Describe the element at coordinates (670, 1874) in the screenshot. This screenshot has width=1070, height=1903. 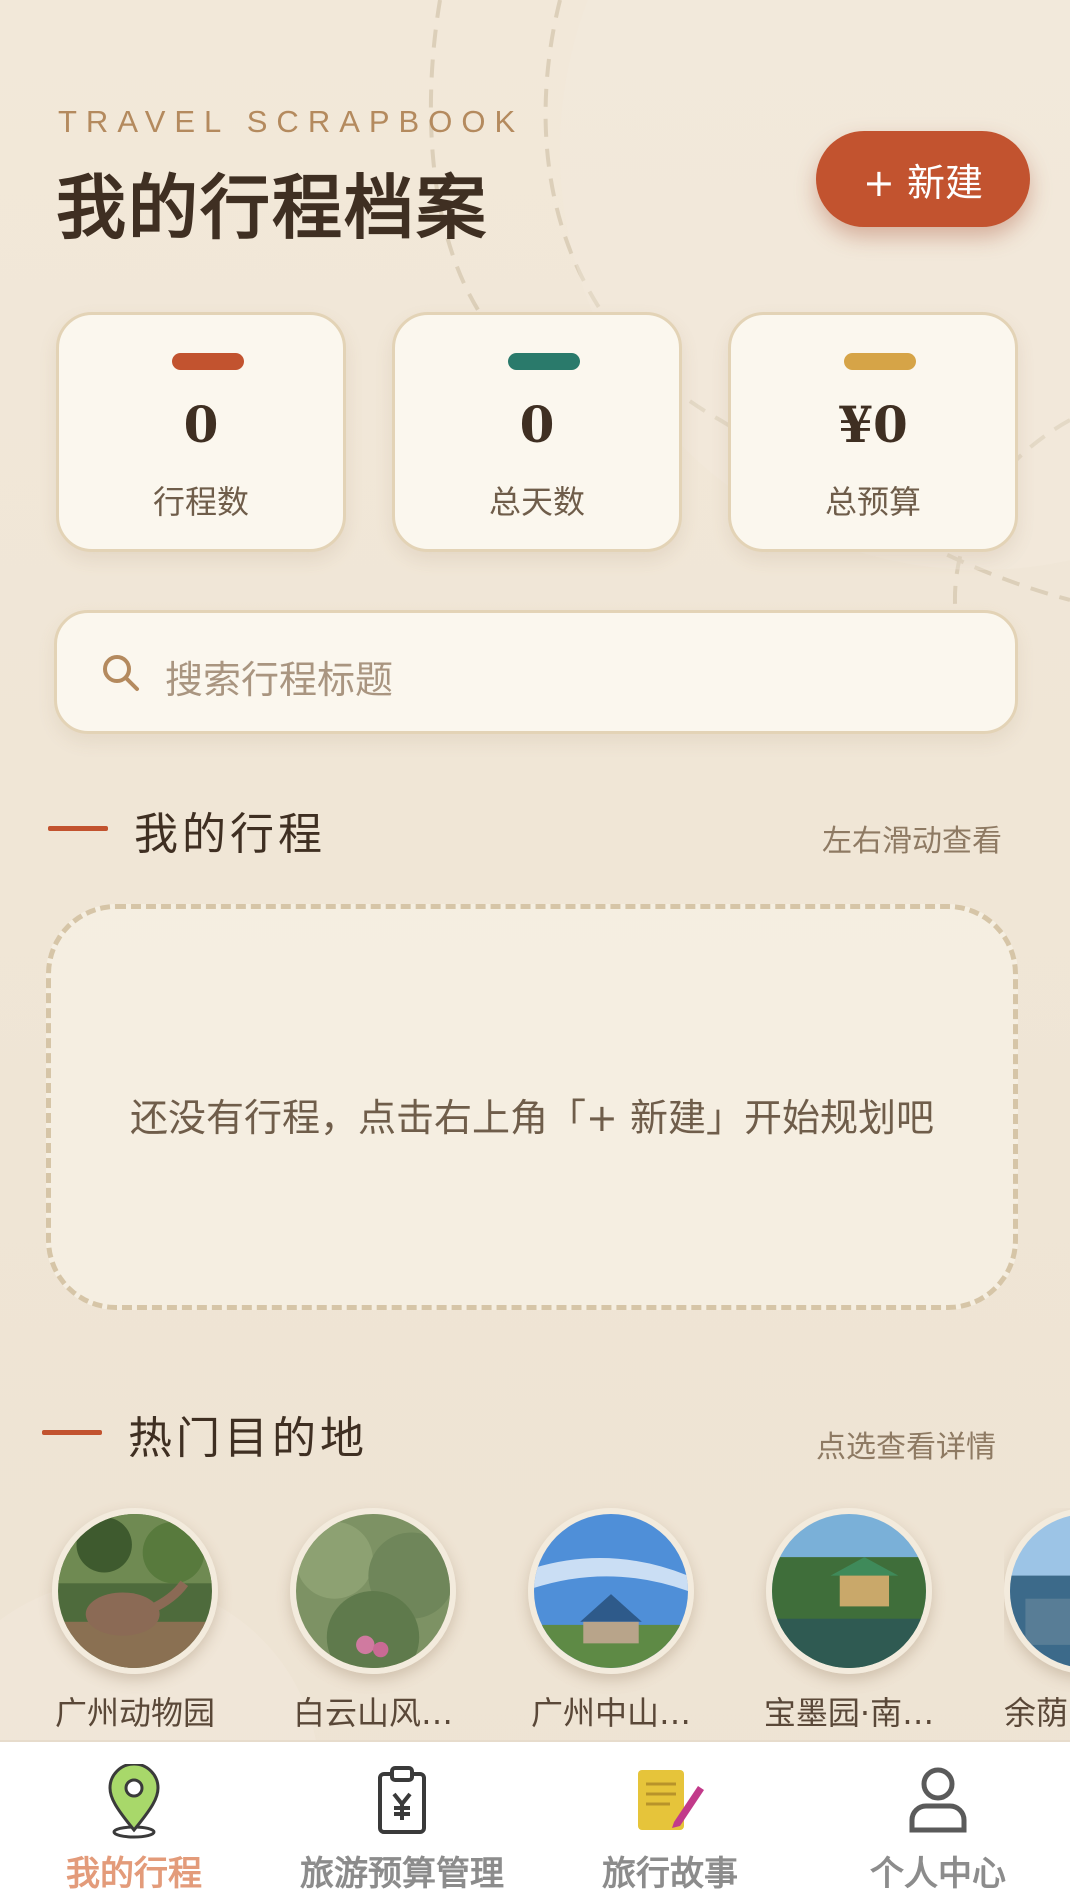
I see `nav-label: 旅行故事` at that location.